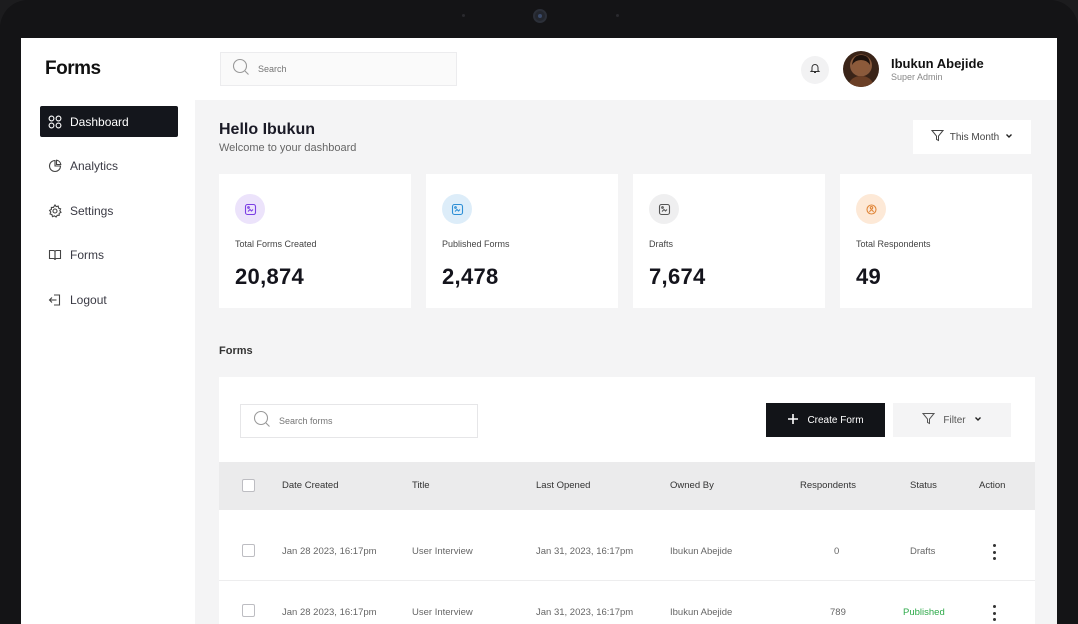 The width and height of the screenshot is (1078, 624). What do you see at coordinates (55, 300) in the screenshot?
I see `logout-icon` at bounding box center [55, 300].